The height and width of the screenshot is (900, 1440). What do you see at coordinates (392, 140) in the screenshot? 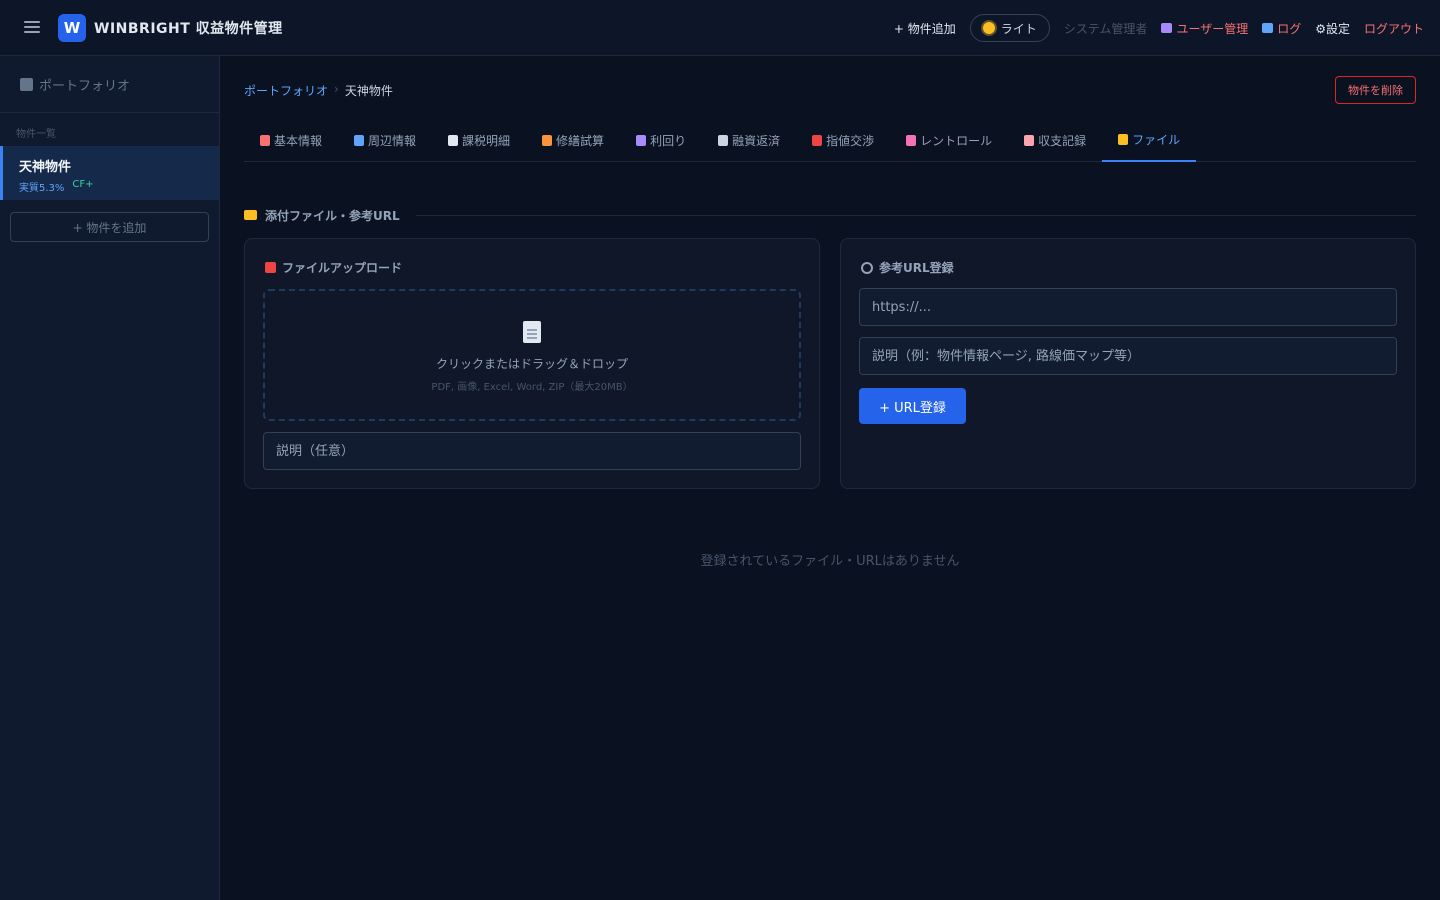
I see `tab-label: 周辺情報` at bounding box center [392, 140].